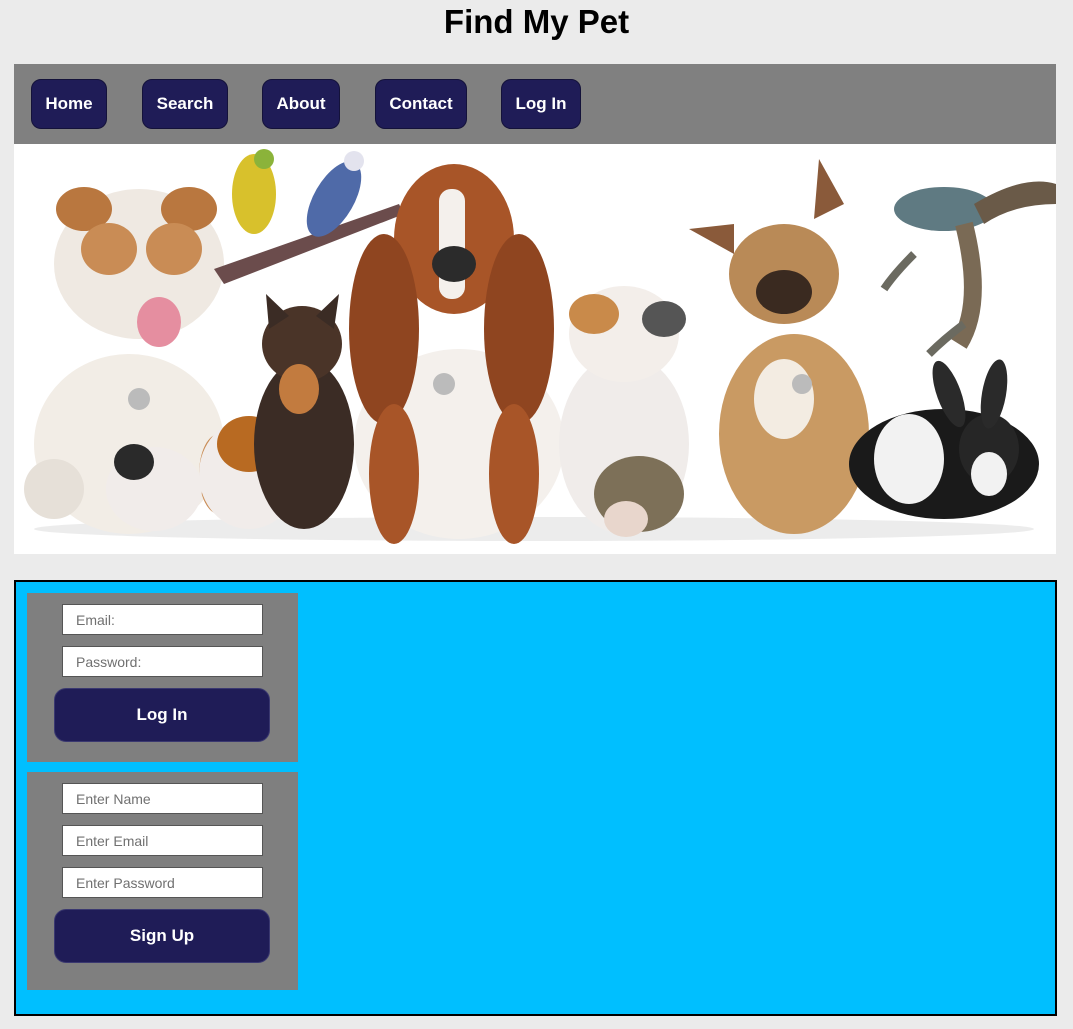 The image size is (1073, 1029). What do you see at coordinates (301, 104) in the screenshot?
I see `nav-about-button: About` at bounding box center [301, 104].